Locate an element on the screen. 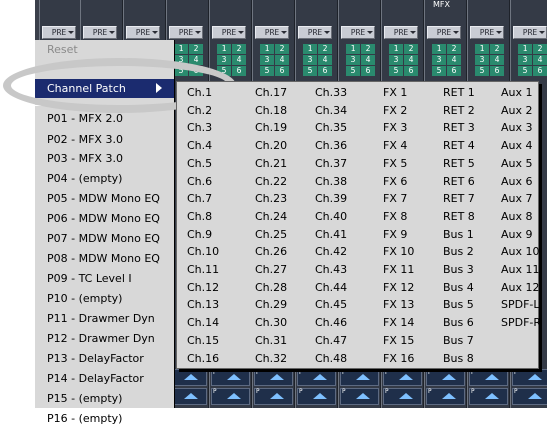  channel-patch-item: Ch.31 is located at coordinates (271, 340).